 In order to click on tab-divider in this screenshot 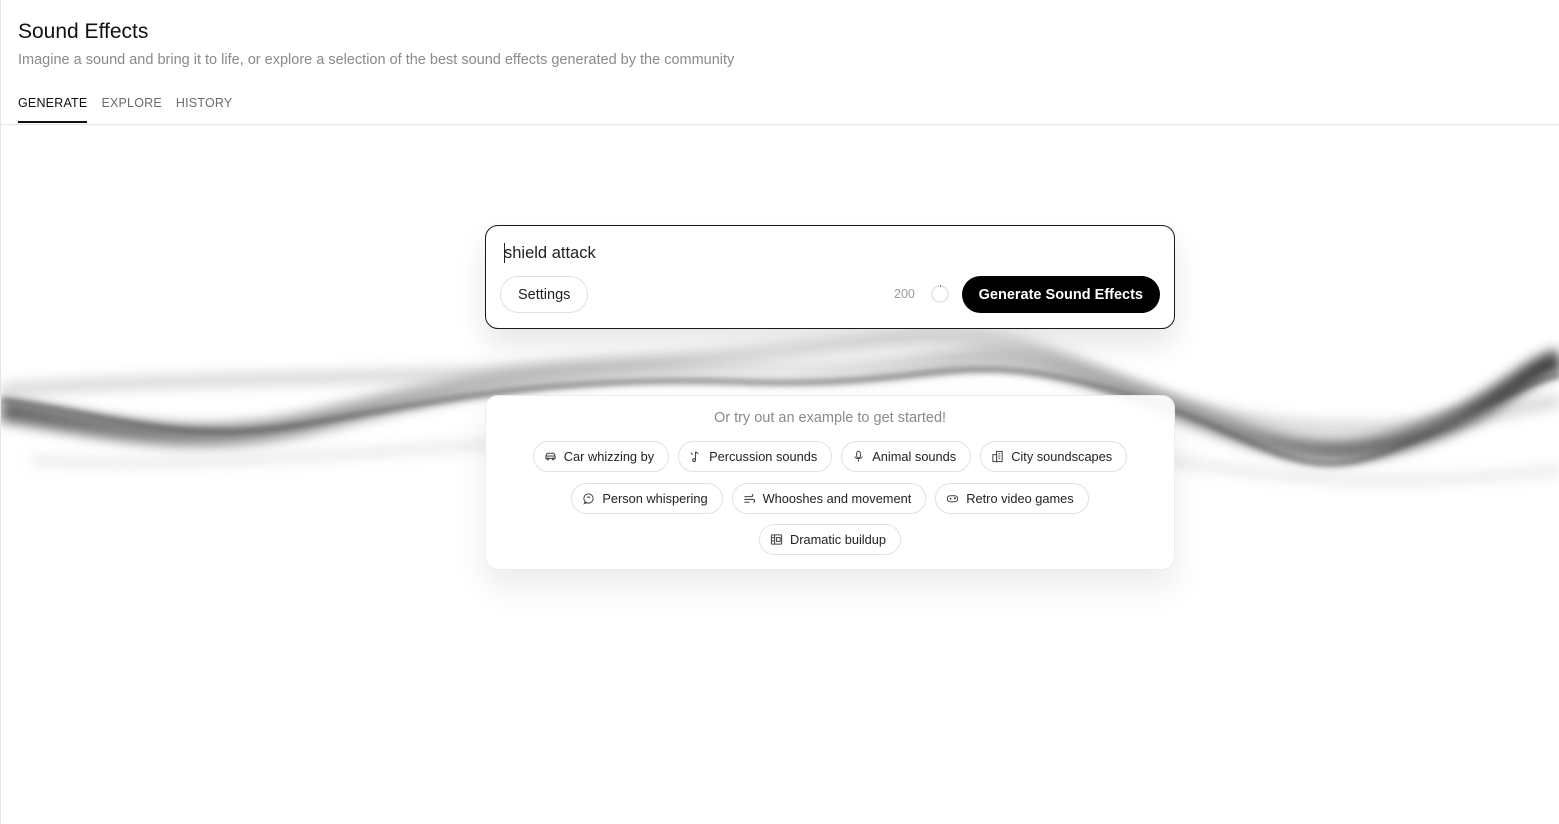, I will do `click(780, 124)`.